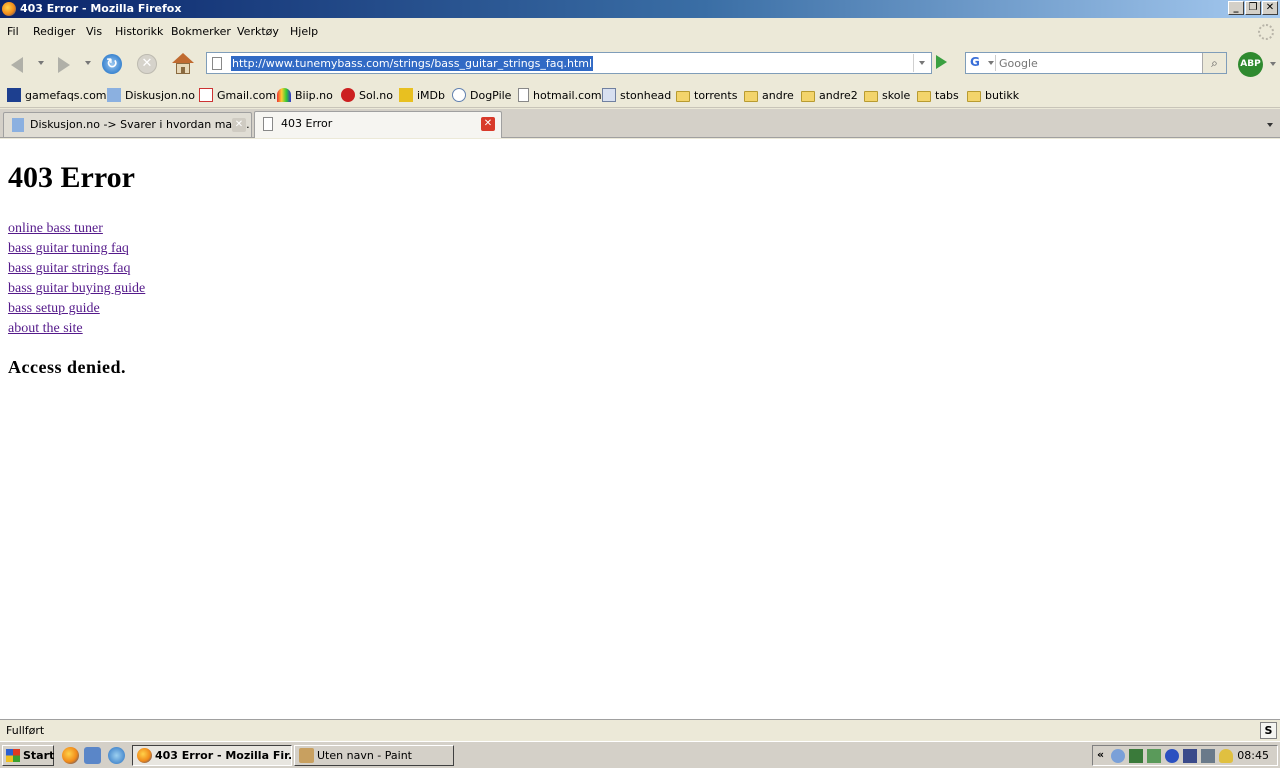 This screenshot has height=768, width=1280. I want to click on signal-icon, so click(1136, 756).